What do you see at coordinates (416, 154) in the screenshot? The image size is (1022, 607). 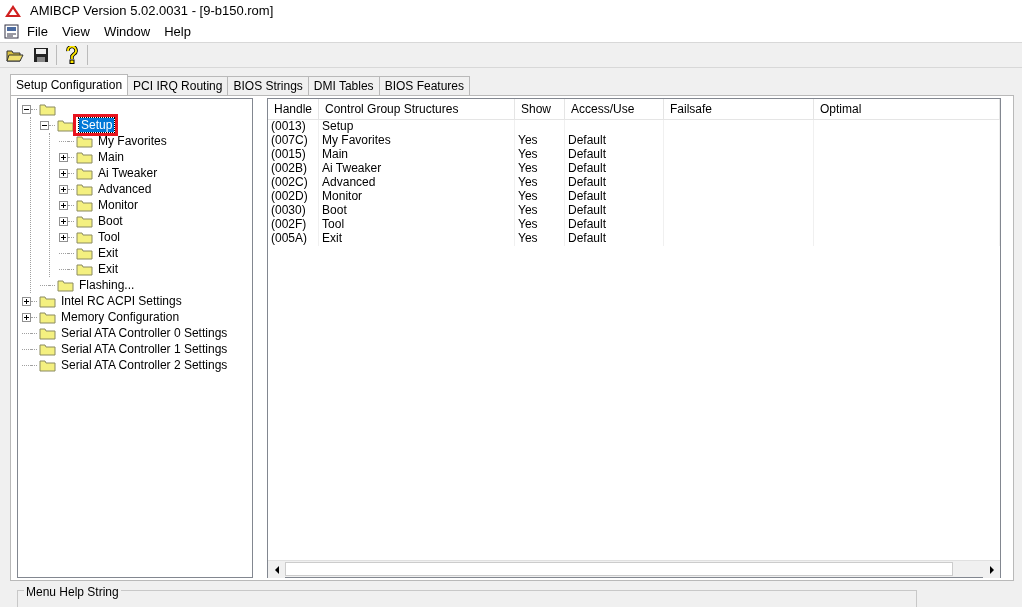 I see `table-cell: Main` at bounding box center [416, 154].